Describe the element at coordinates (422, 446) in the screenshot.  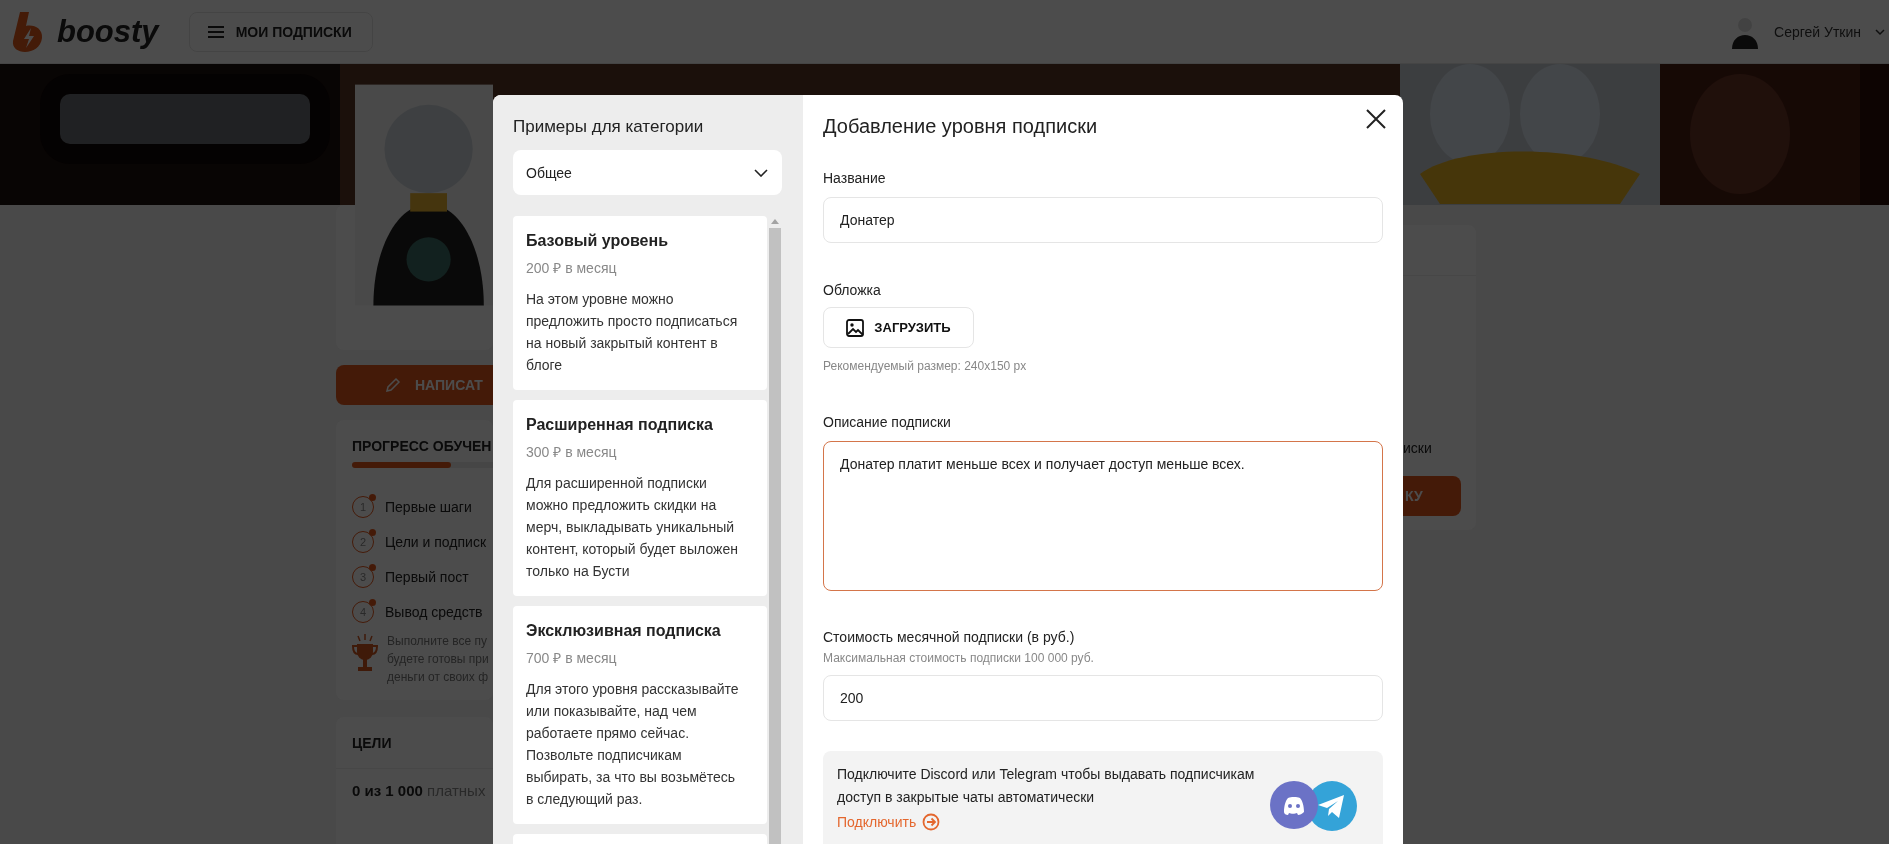
I see `card-title: ПРОГРЕСС ОБУЧЕН` at that location.